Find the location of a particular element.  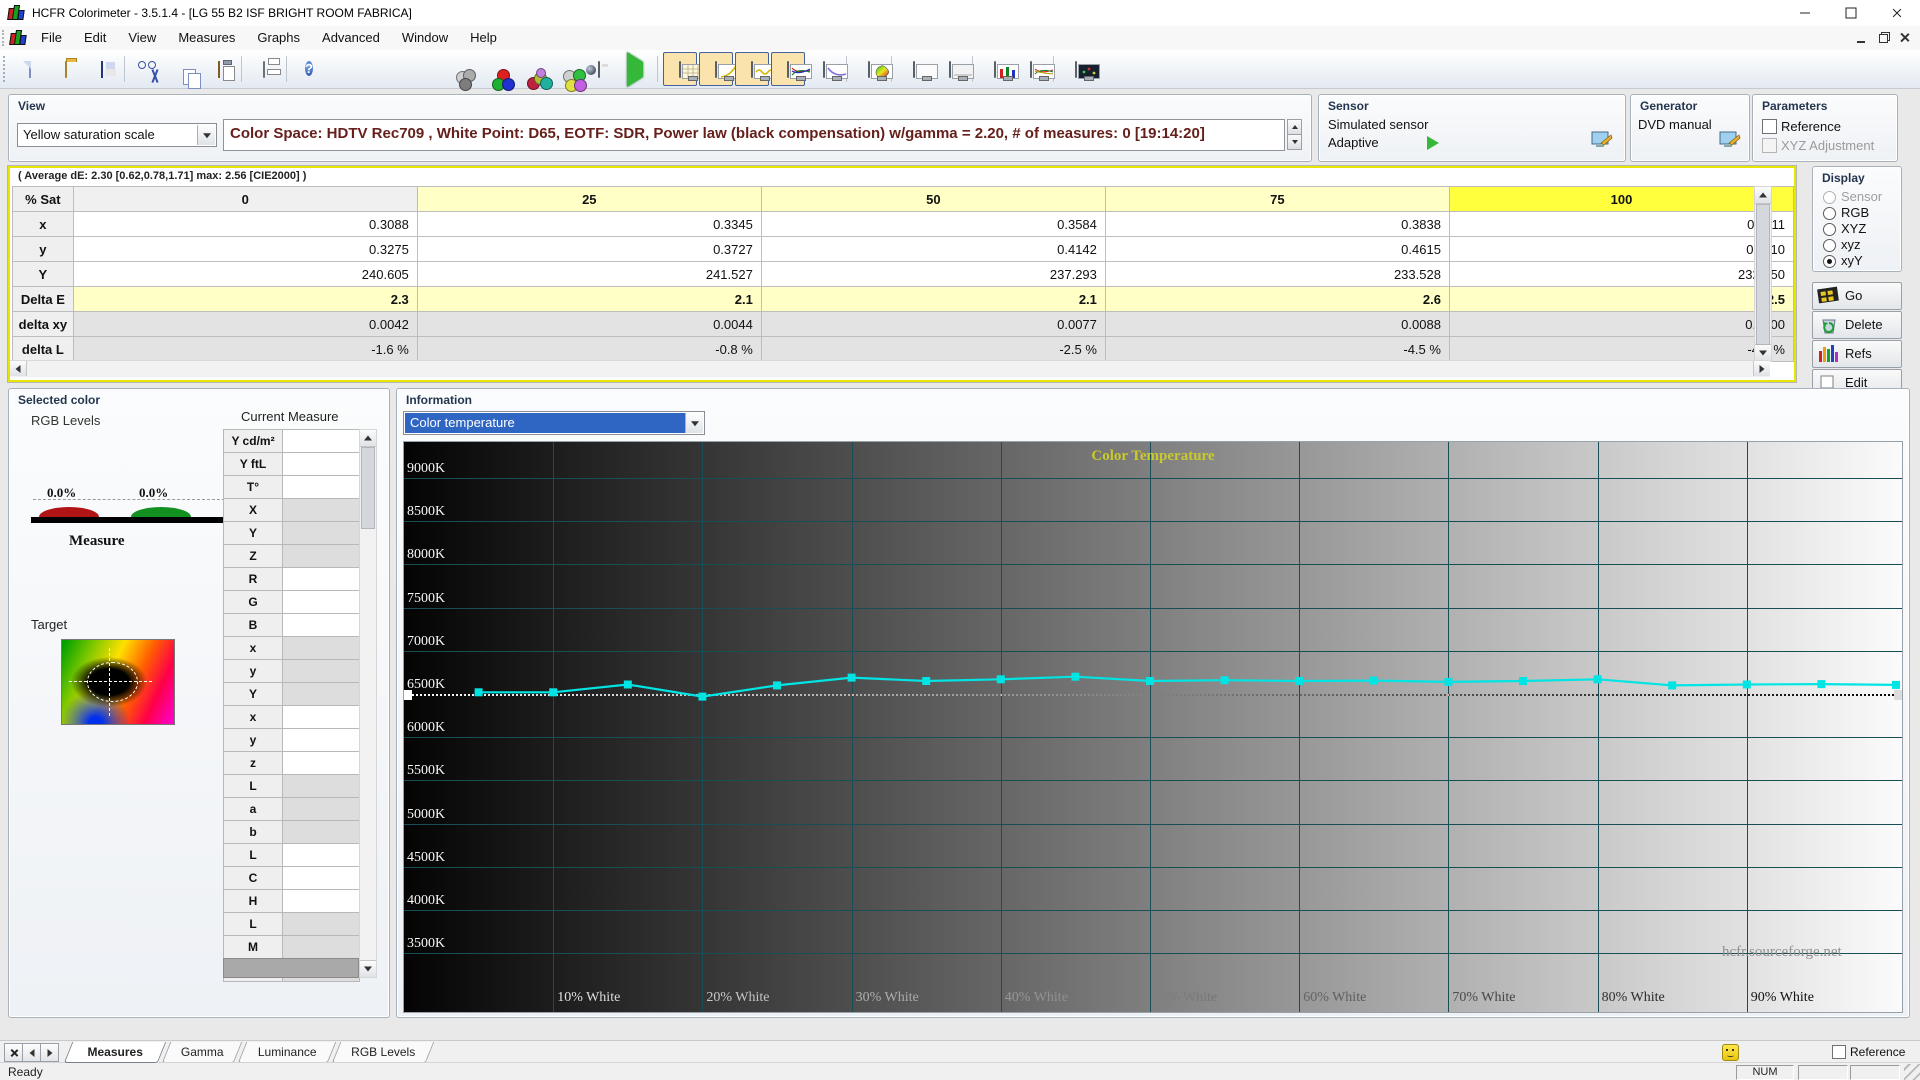

mdi-restore-button is located at coordinates (1883, 38).